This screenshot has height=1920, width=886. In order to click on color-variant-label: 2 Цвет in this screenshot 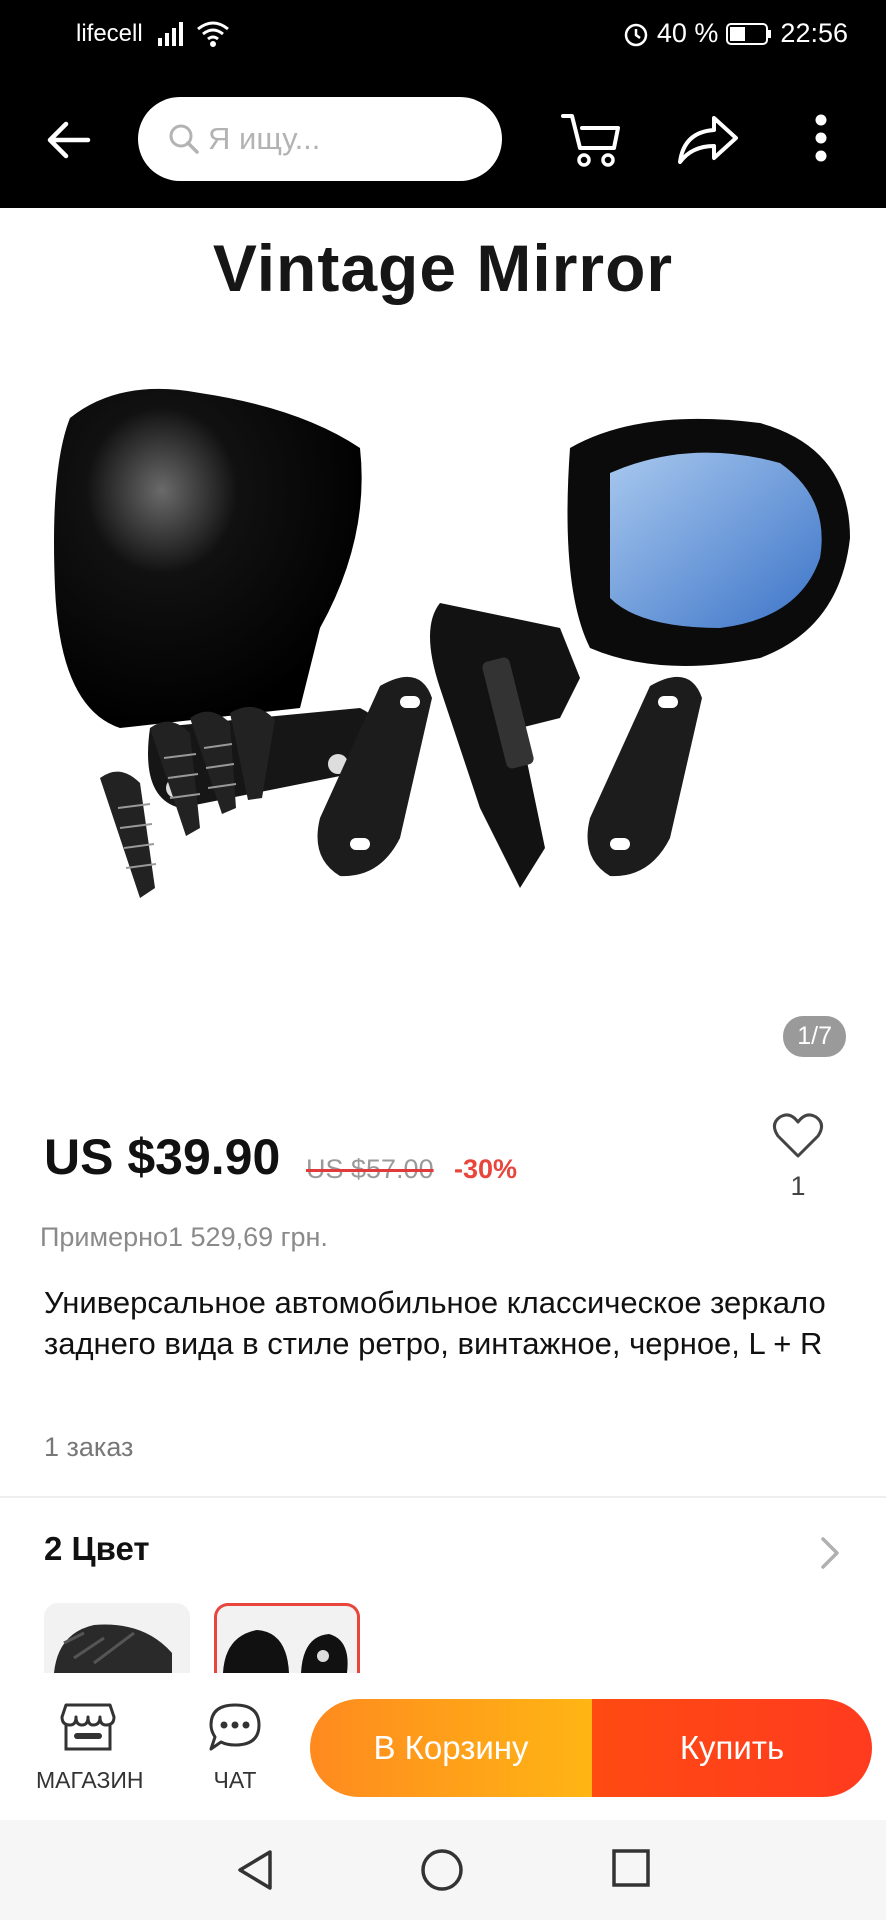, I will do `click(97, 1549)`.